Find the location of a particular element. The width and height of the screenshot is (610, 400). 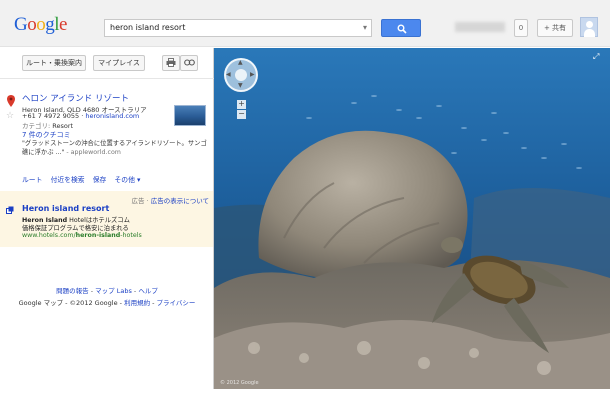

report-problem-link: 問題の報告 is located at coordinates (72, 291).